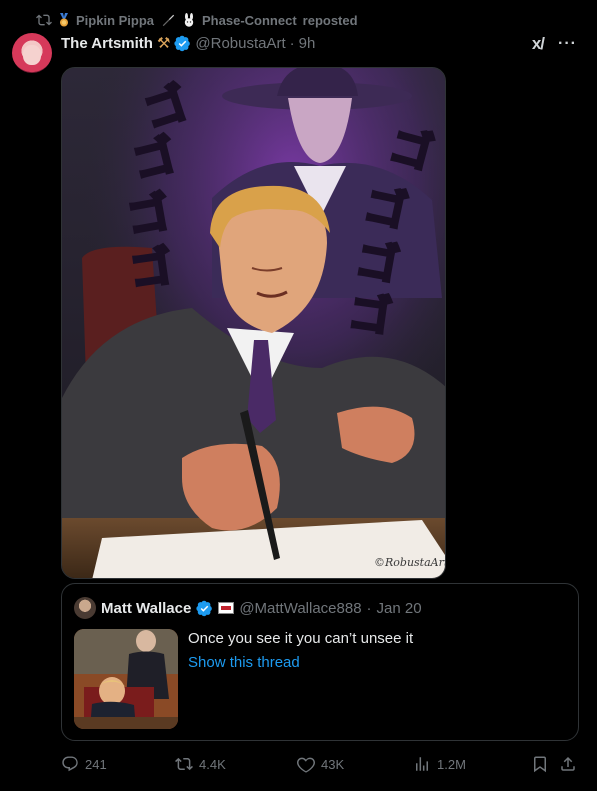 The width and height of the screenshot is (597, 791). Describe the element at coordinates (182, 43) in the screenshot. I see `verified-badge-icon` at that location.